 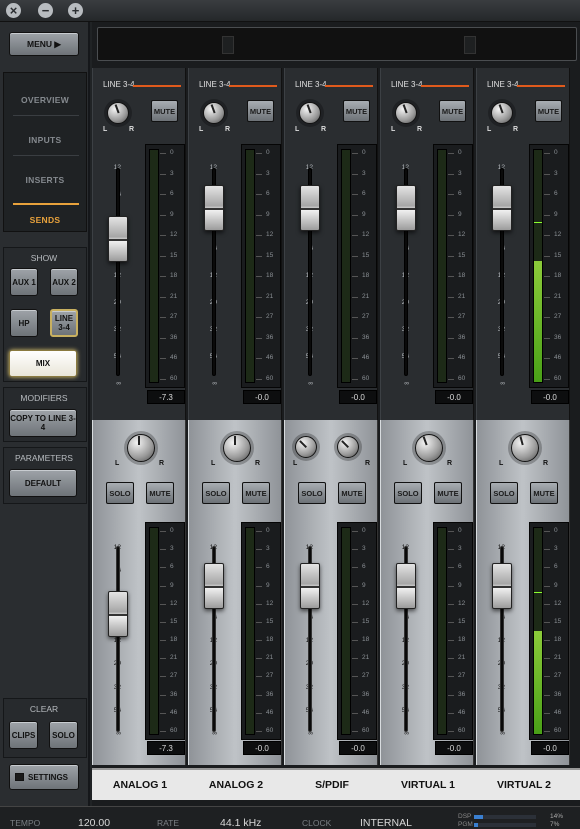 What do you see at coordinates (524, 785) in the screenshot?
I see `channel-name: VIRTUAL 2` at bounding box center [524, 785].